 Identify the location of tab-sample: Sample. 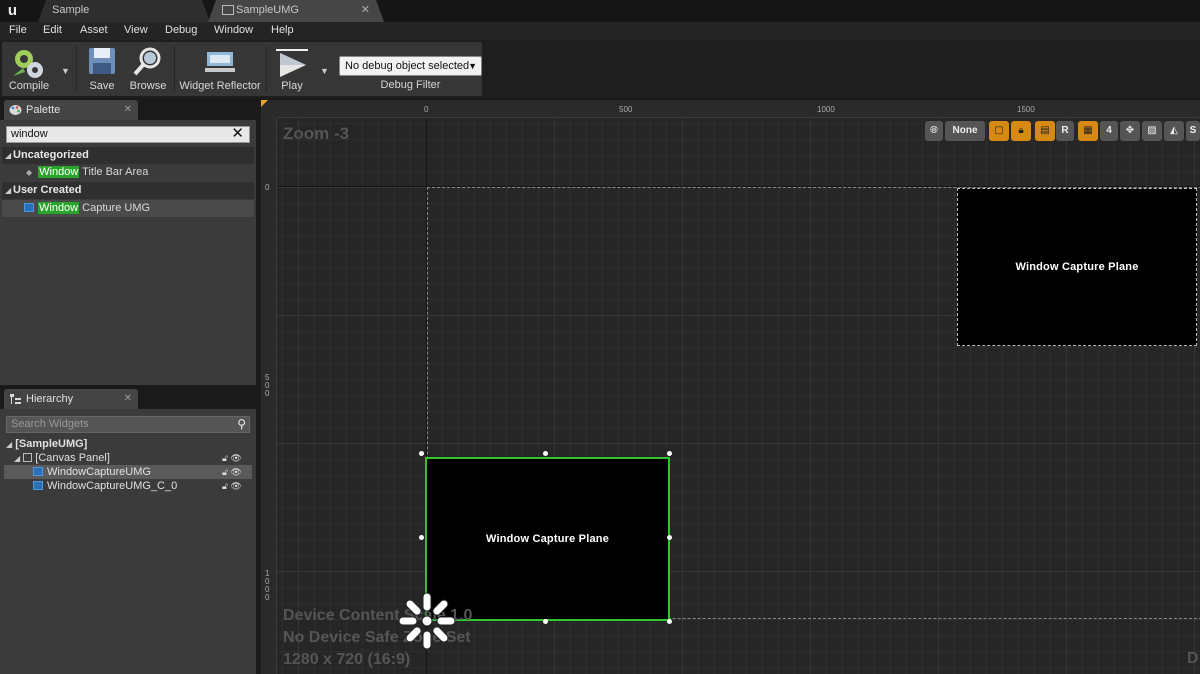
(124, 11).